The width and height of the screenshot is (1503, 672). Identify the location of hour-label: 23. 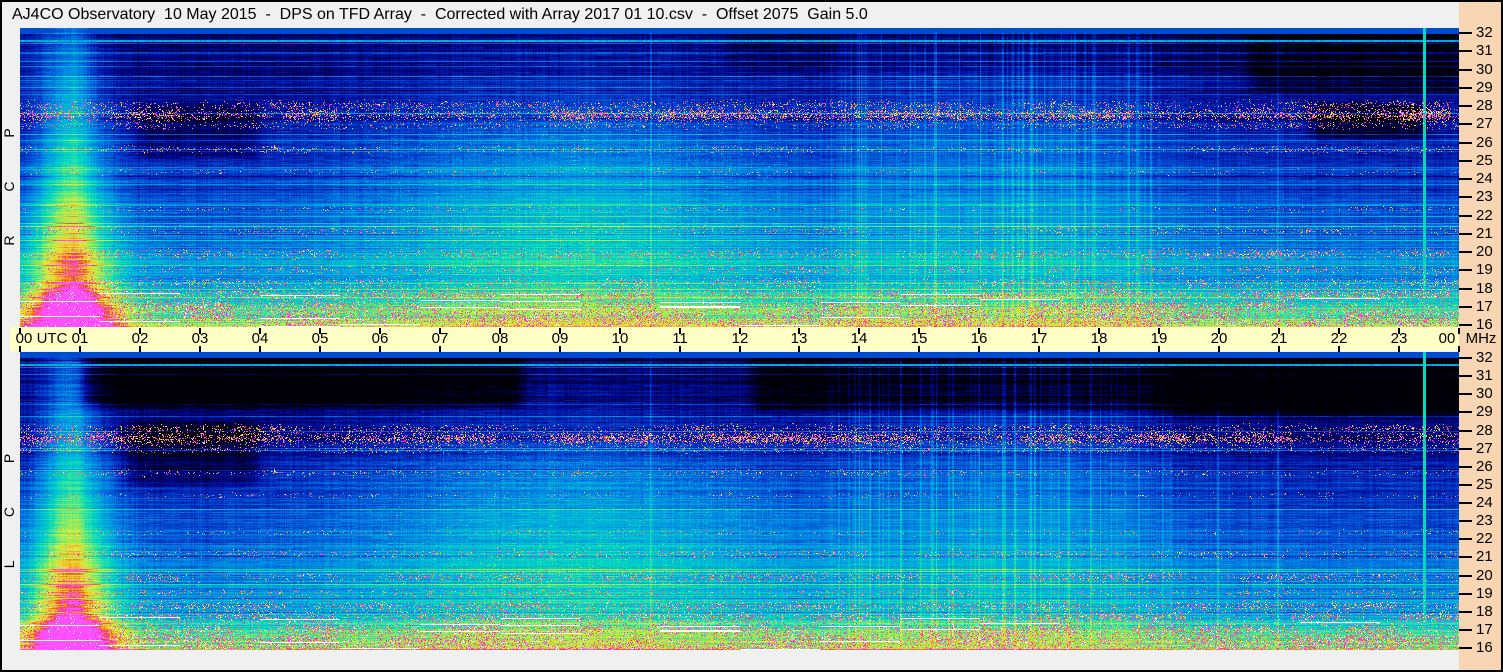
(1399, 338).